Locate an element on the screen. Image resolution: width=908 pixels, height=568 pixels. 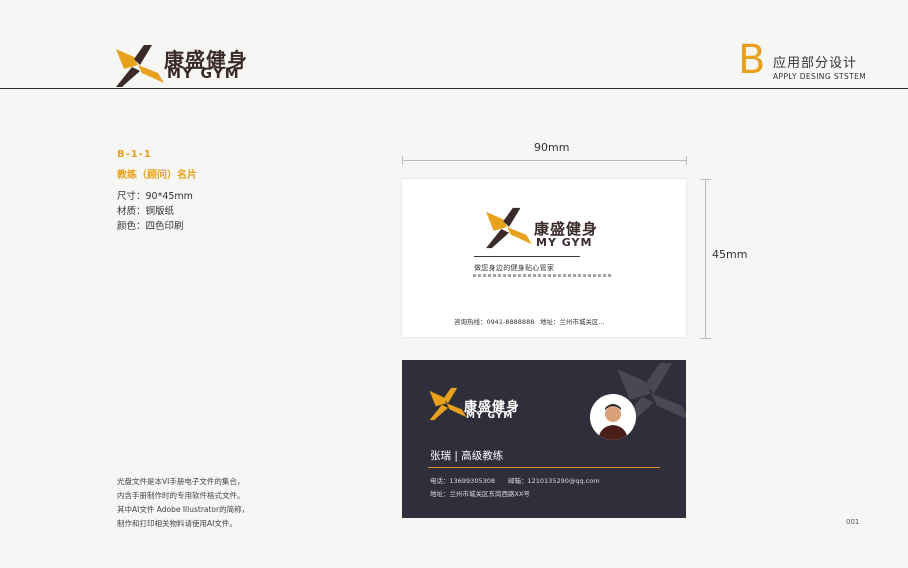
width-dimension-label: 90mm is located at coordinates (552, 147).